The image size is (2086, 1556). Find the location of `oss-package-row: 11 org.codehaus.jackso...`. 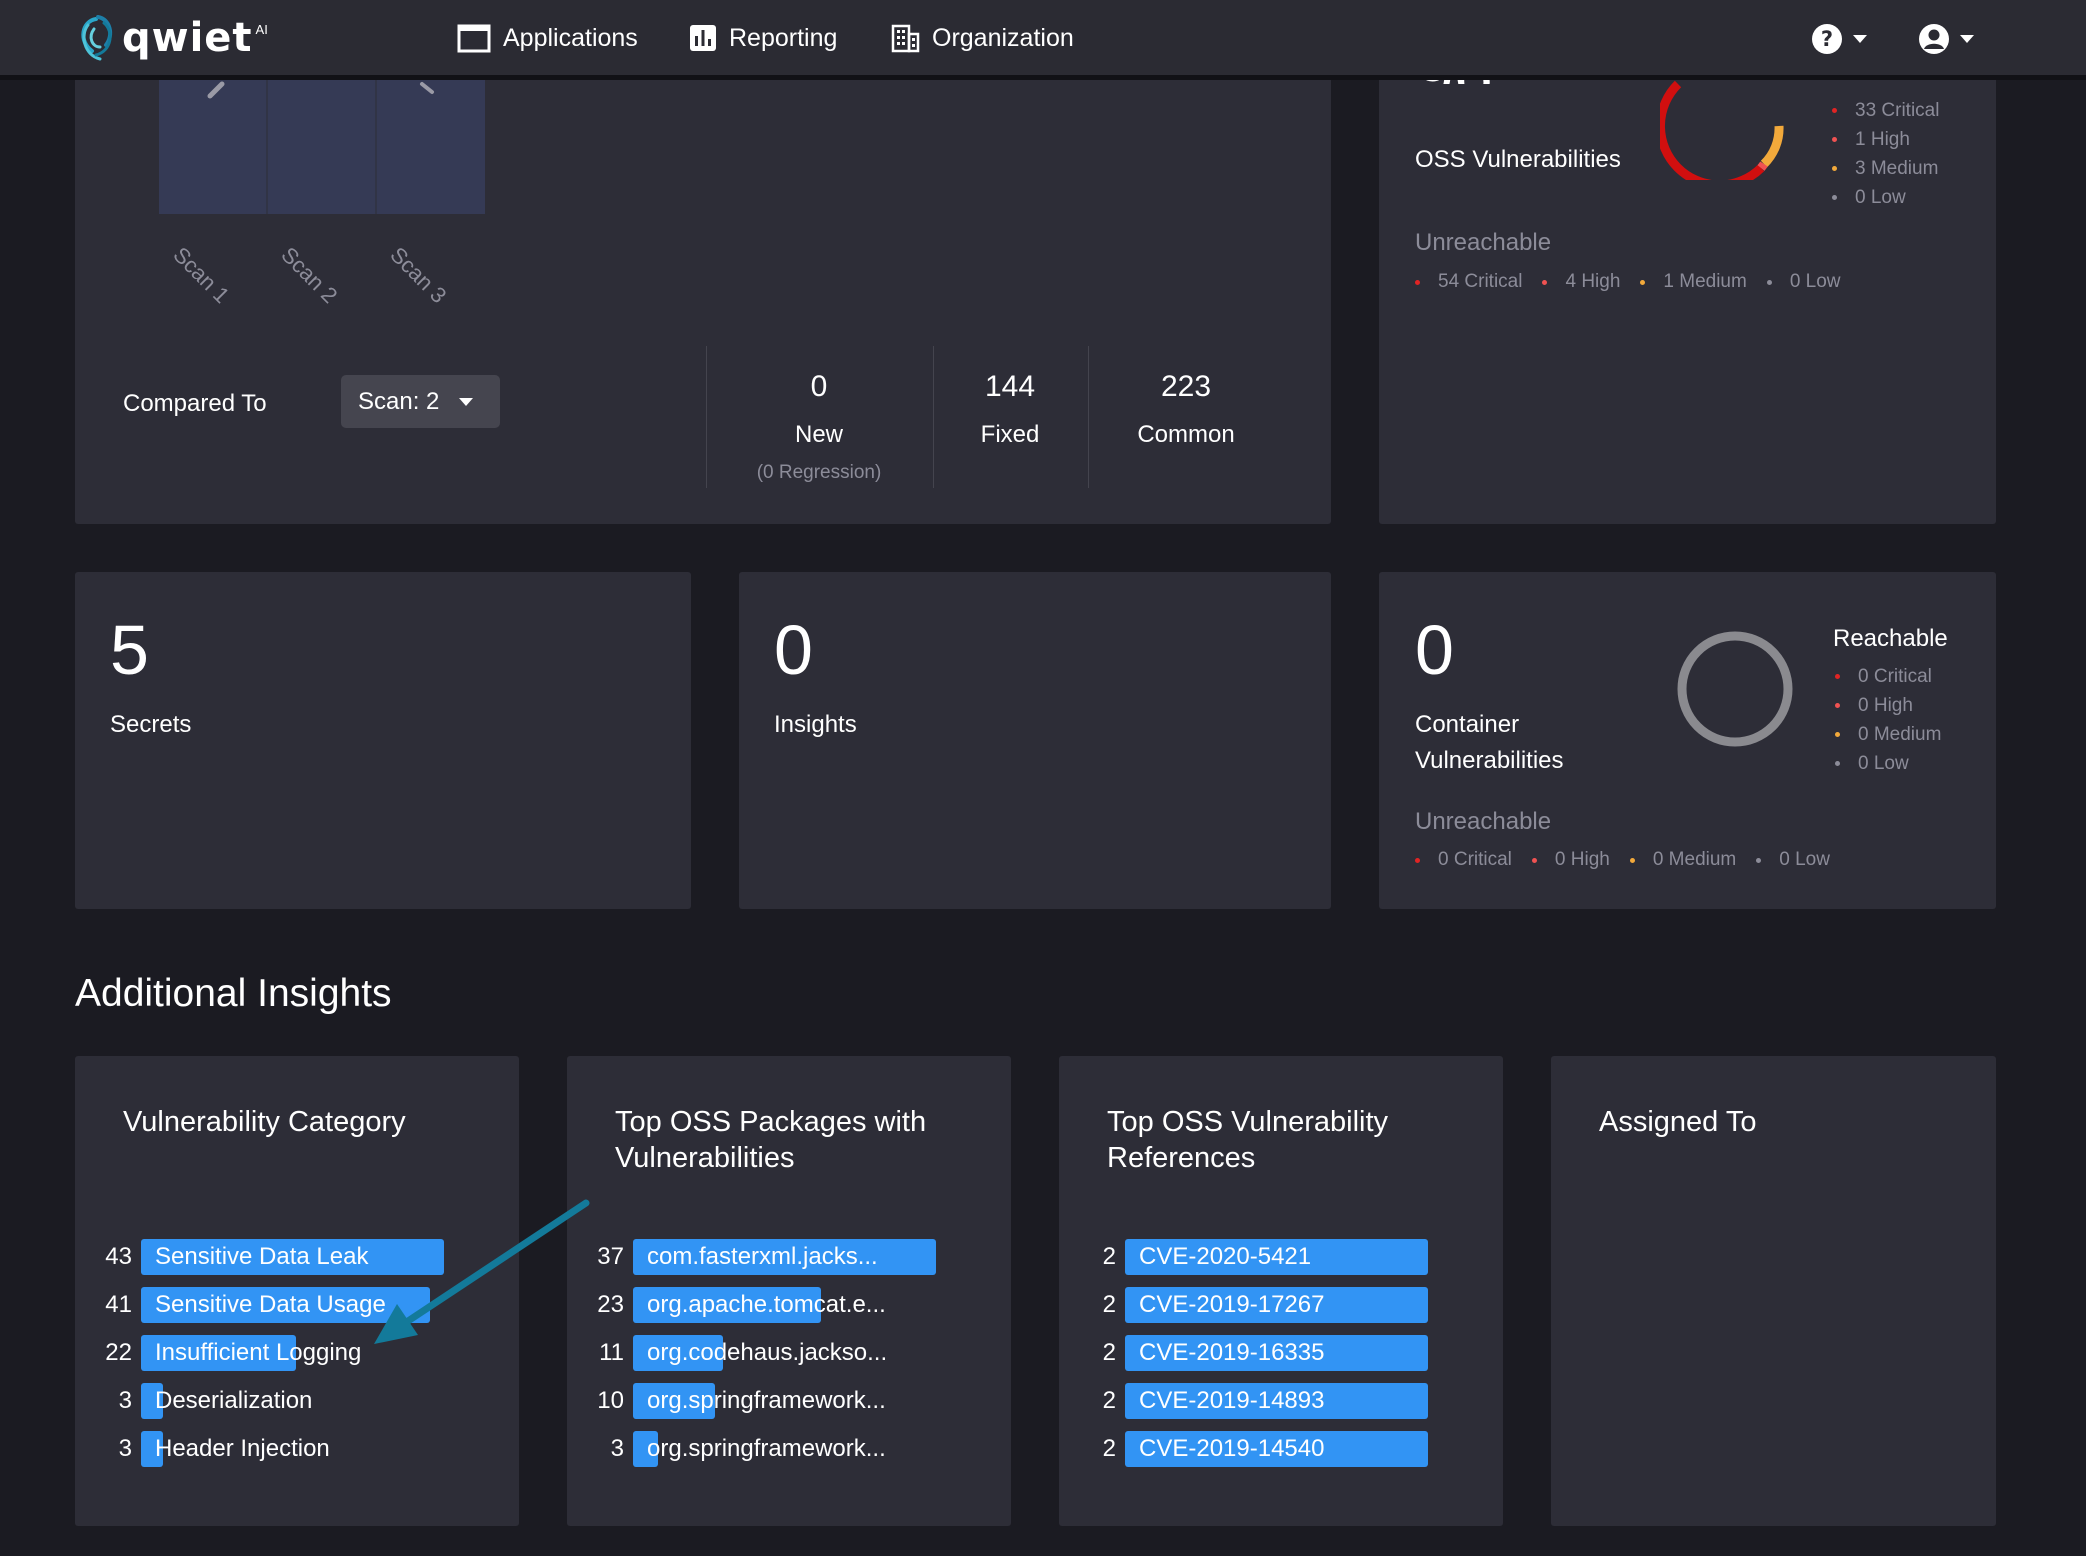

oss-package-row: 11 org.codehaus.jackso... is located at coordinates (764, 1353).